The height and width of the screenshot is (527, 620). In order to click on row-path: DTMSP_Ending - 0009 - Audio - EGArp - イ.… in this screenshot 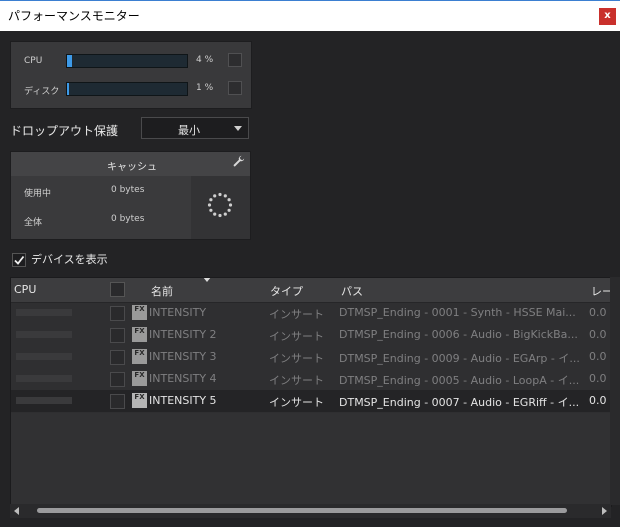, I will do `click(459, 358)`.